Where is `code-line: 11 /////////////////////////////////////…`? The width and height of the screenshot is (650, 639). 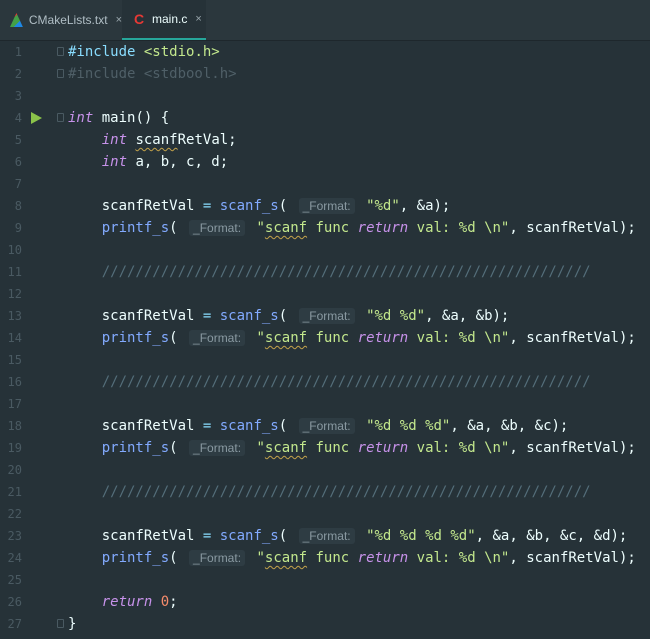 code-line: 11 /////////////////////////////////////… is located at coordinates (325, 272).